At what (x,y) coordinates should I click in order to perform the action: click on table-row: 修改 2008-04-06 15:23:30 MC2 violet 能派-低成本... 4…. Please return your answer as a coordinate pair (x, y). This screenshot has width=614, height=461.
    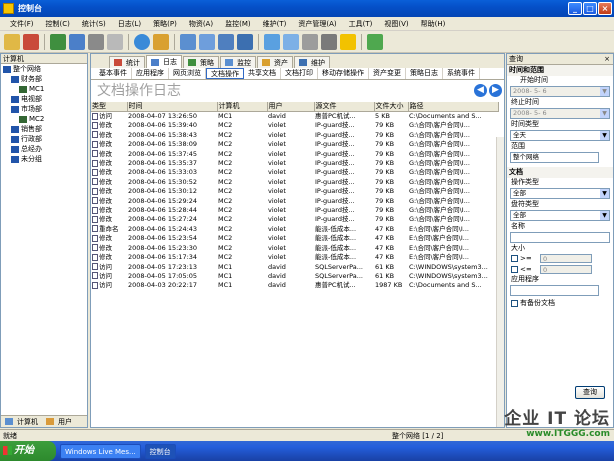
    Looking at the image, I should click on (294, 248).